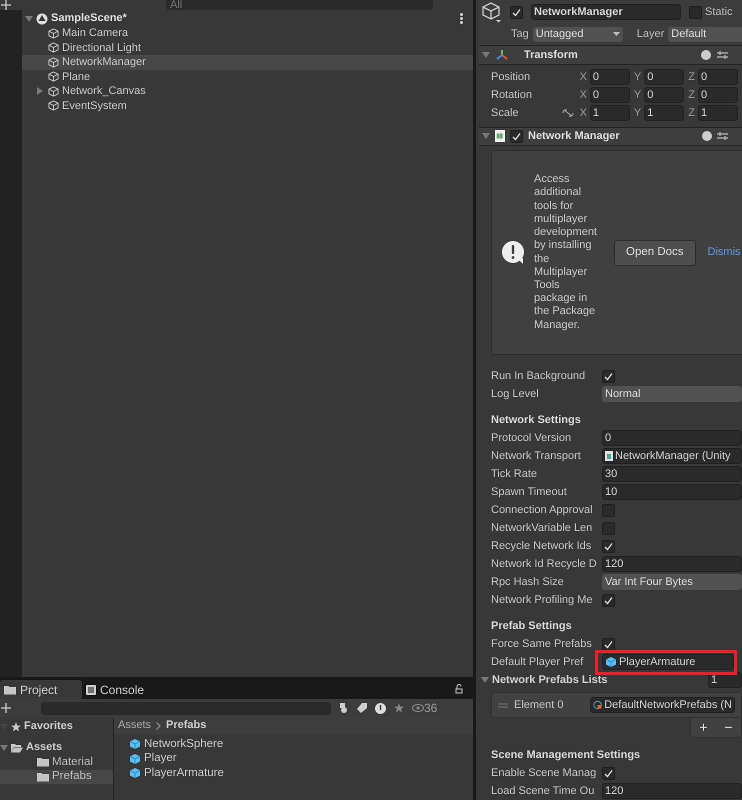 The image size is (742, 800). Describe the element at coordinates (531, 626) in the screenshot. I see `section-heading: Prefab Settings` at that location.